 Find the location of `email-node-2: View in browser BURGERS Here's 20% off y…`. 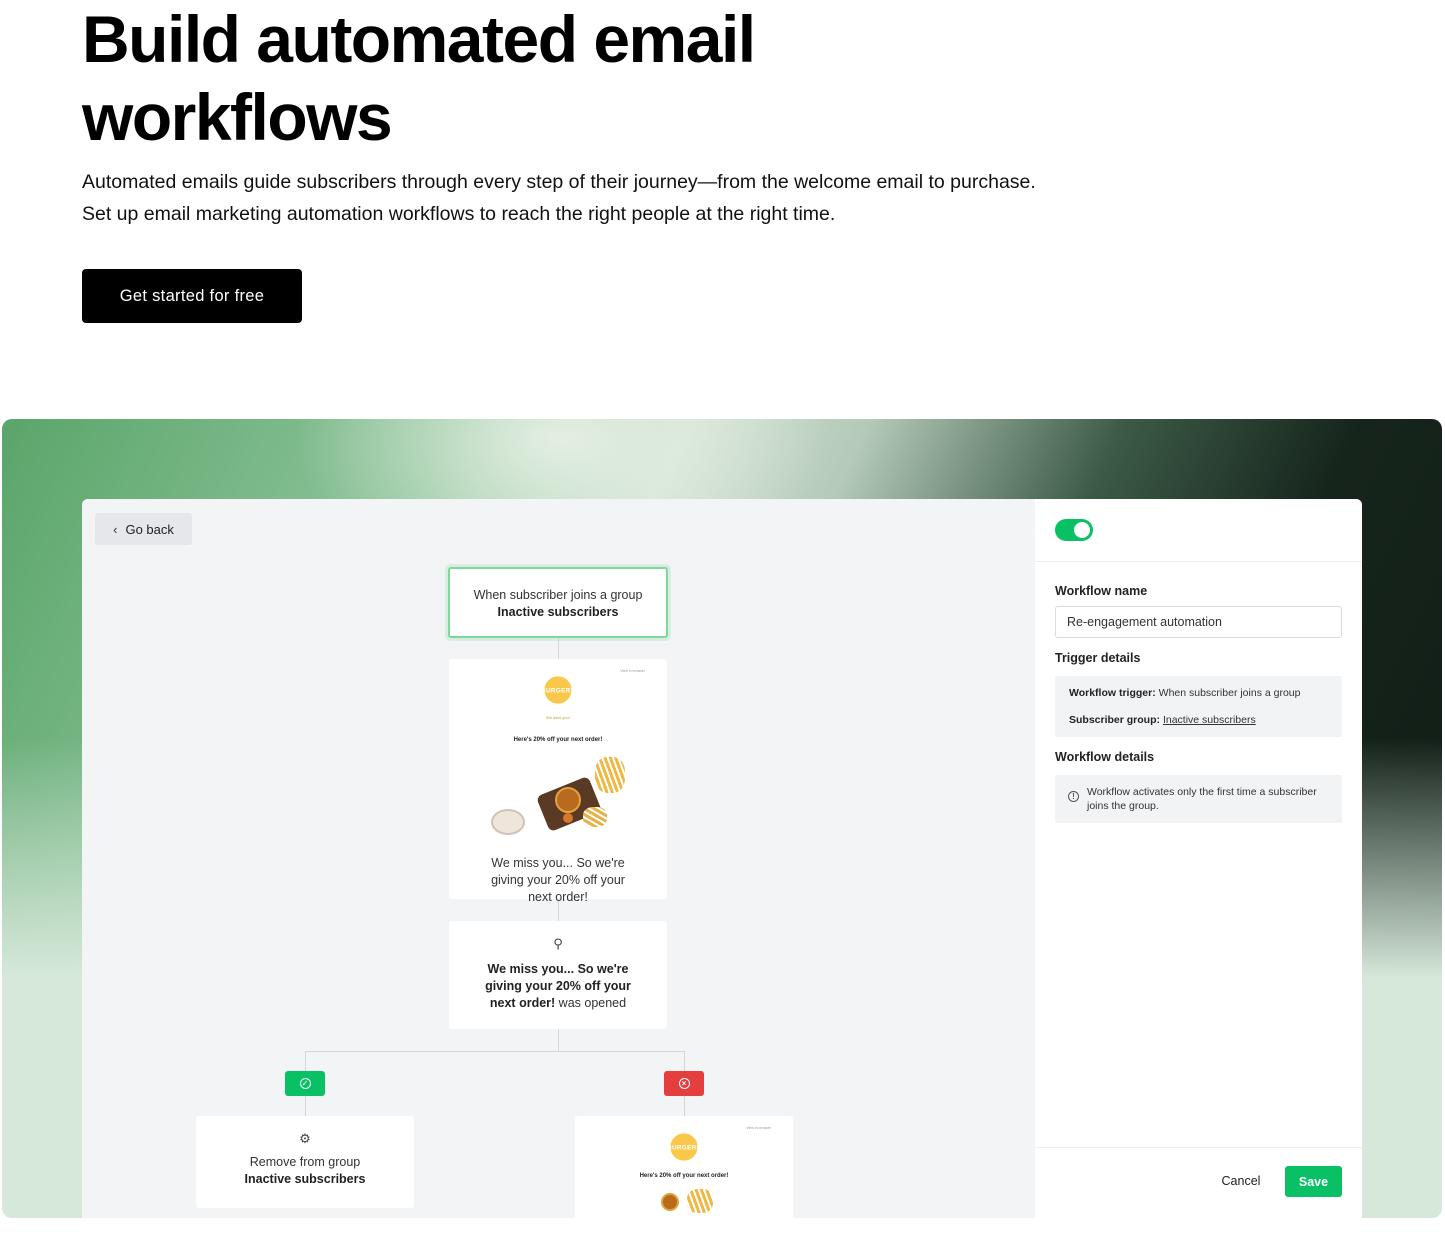

email-node-2: View in browser BURGERS Here's 20% off y… is located at coordinates (684, 1167).